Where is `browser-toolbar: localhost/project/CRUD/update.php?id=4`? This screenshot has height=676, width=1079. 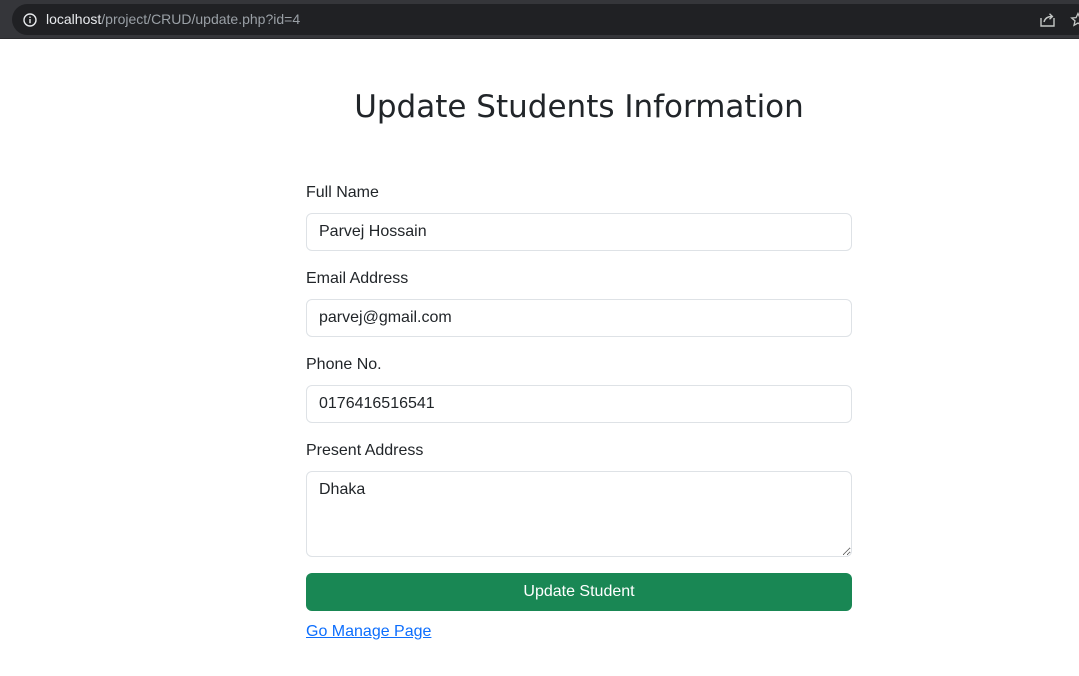 browser-toolbar: localhost/project/CRUD/update.php?id=4 is located at coordinates (539, 19).